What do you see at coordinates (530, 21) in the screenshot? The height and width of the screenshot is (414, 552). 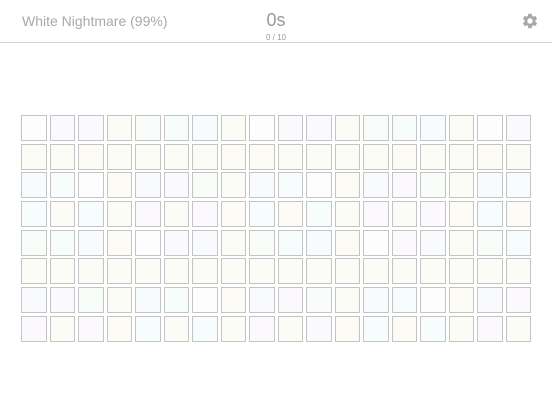 I see `settings-button` at bounding box center [530, 21].